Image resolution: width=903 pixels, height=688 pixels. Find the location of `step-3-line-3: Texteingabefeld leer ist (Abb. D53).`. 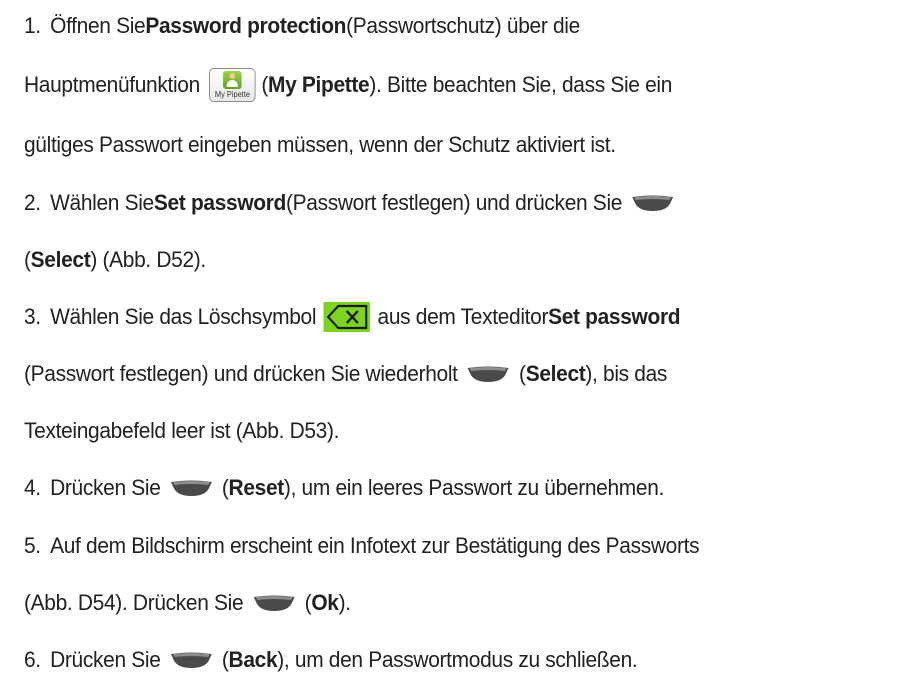

step-3-line-3: Texteingabefeld leer ist (Abb. D53). is located at coordinates (181, 431).